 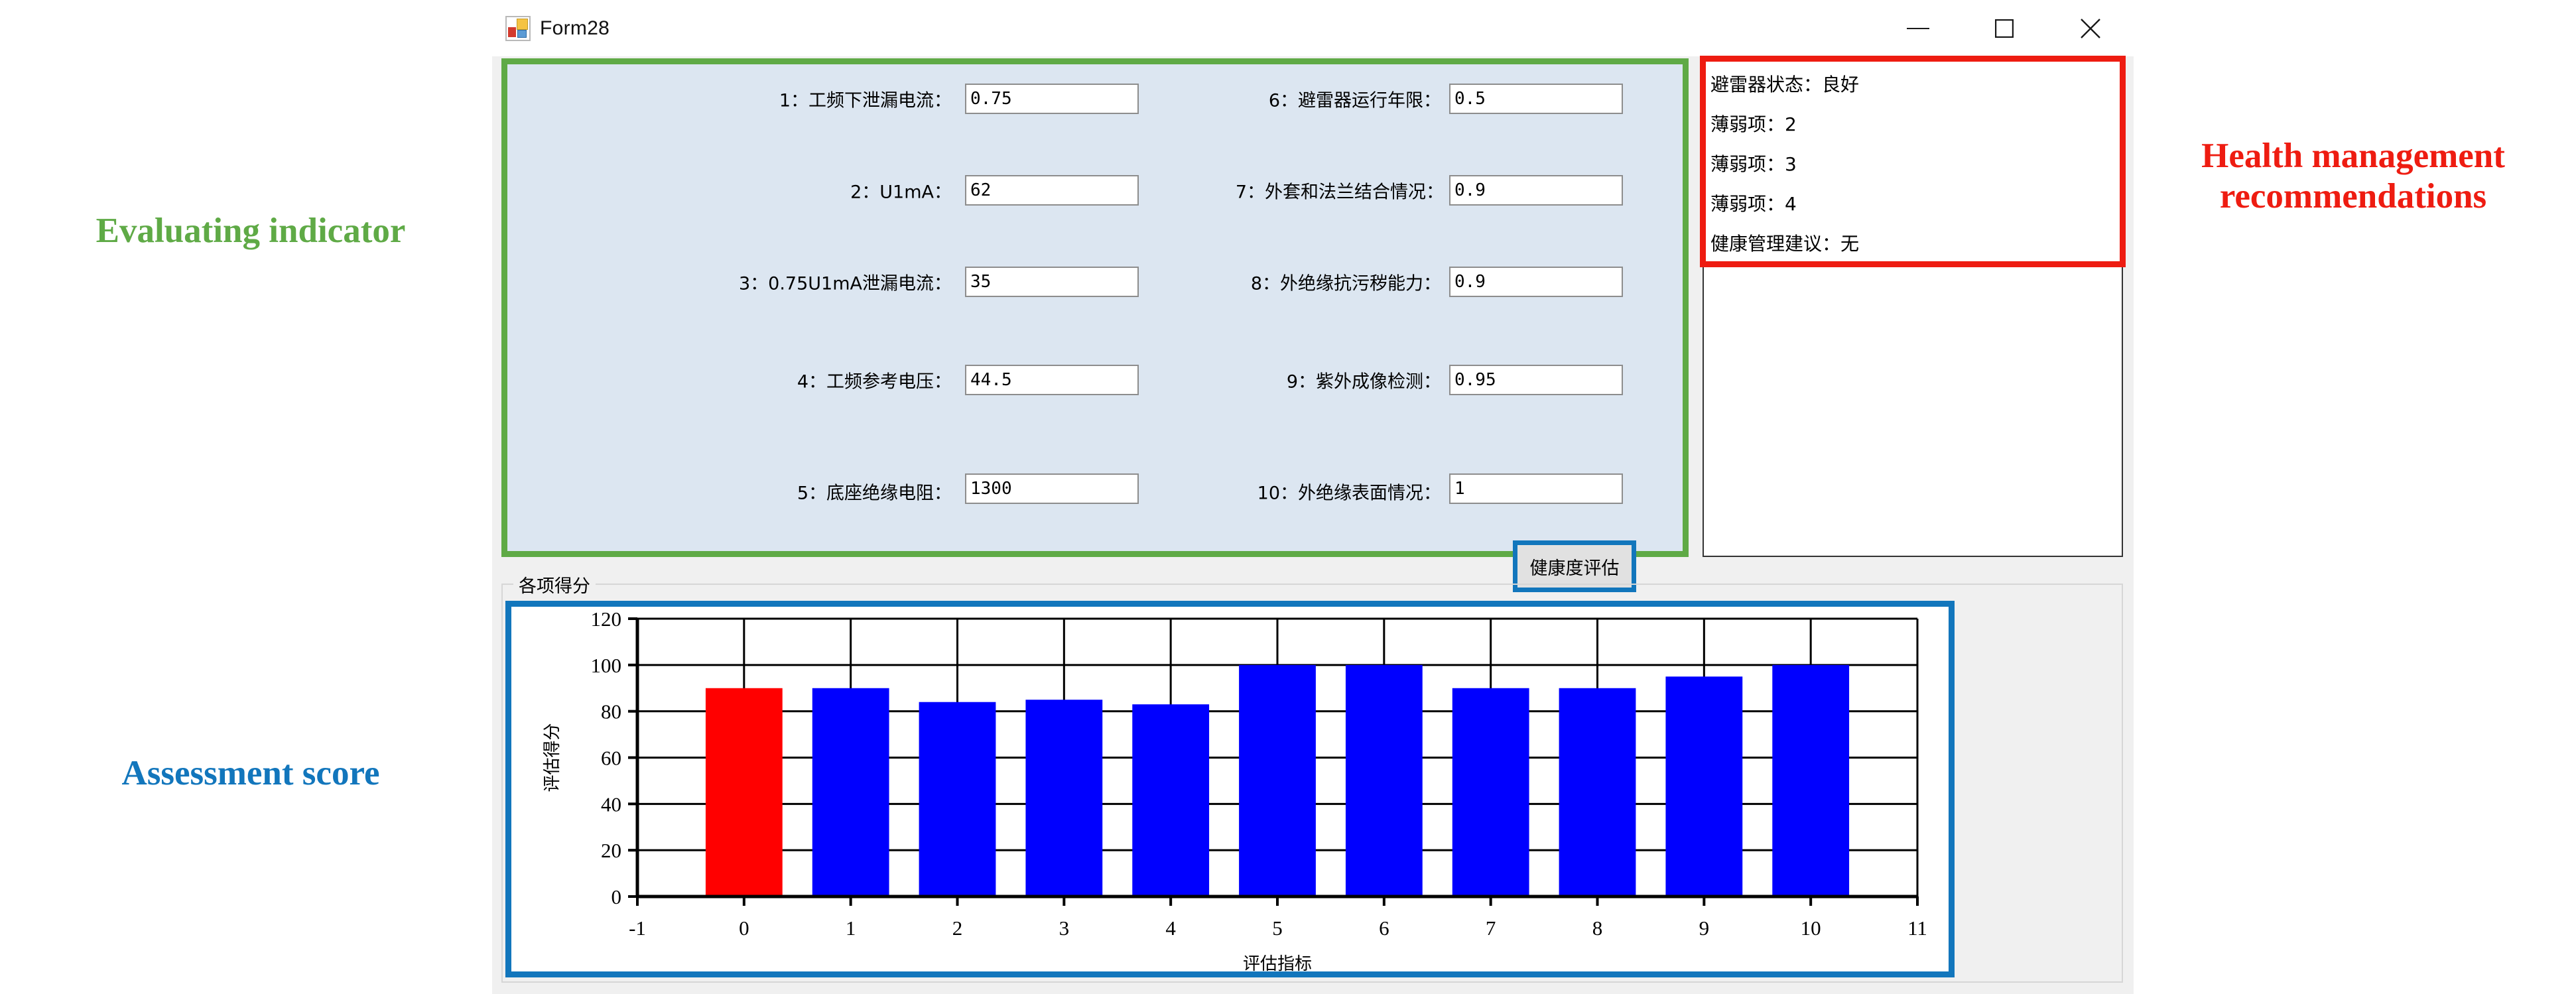 What do you see at coordinates (1355, 100) in the screenshot?
I see `field-label-6: 6：避雷器运行年限：` at bounding box center [1355, 100].